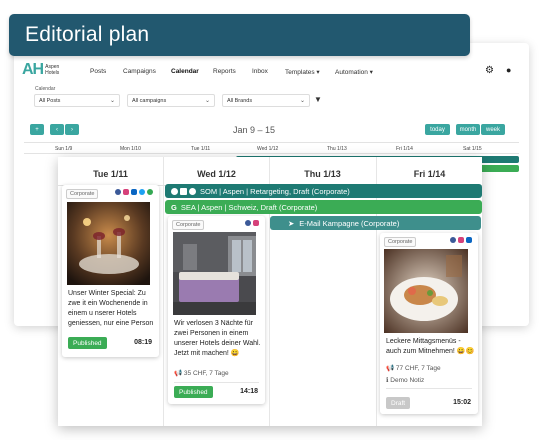 This screenshot has height=440, width=550. Describe the element at coordinates (64, 149) in the screenshot. I see `bg-day-header: Sun 1/9` at that location.